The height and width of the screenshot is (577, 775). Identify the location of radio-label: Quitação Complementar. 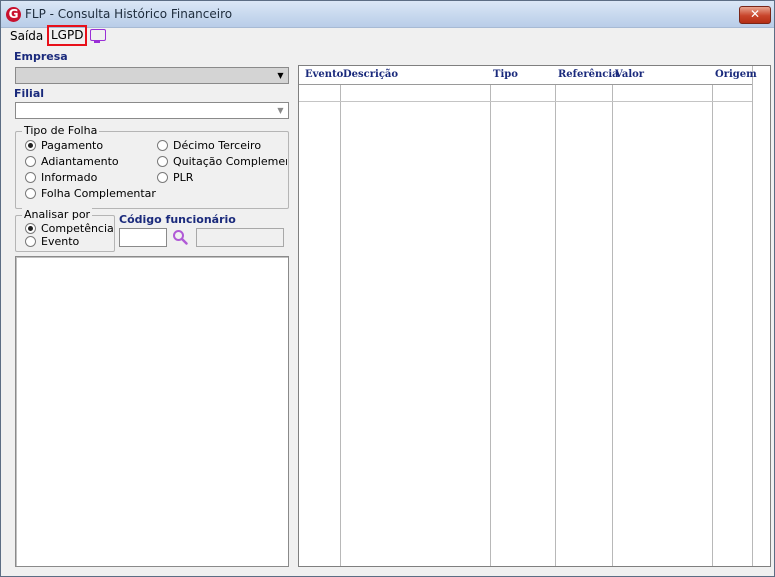
(230, 161).